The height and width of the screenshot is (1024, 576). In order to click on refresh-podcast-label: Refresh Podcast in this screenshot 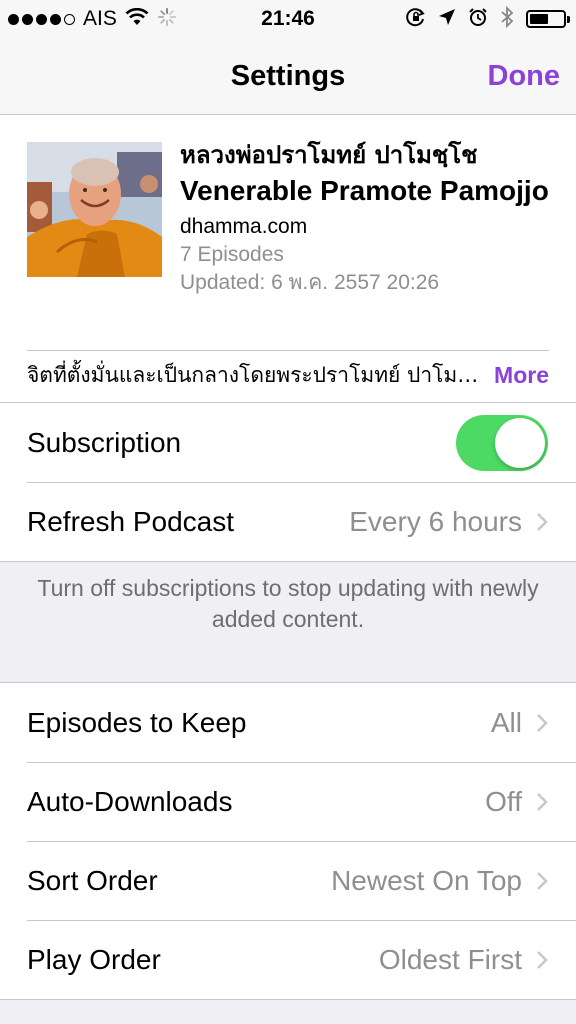, I will do `click(130, 521)`.